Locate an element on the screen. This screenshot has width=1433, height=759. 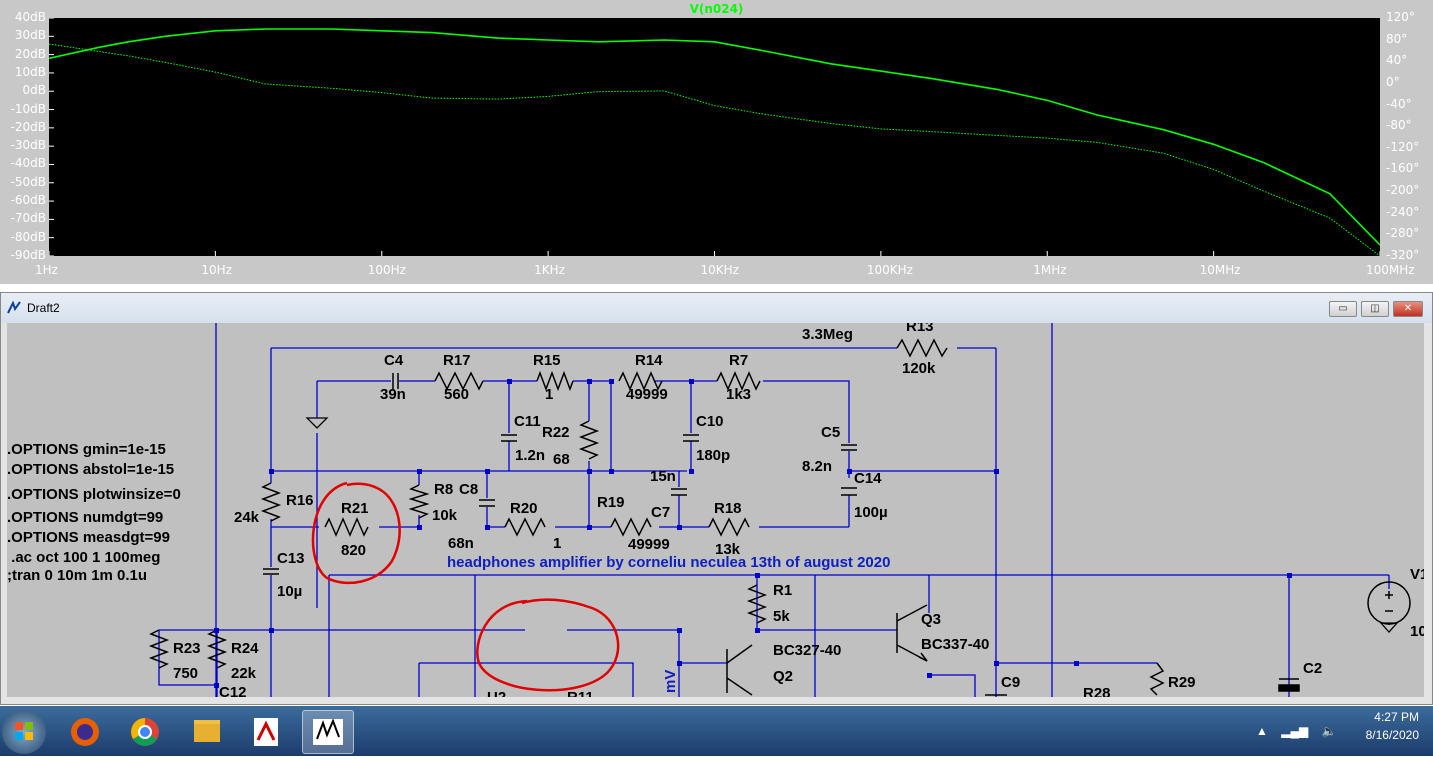
clock-date: 8/16/2020 is located at coordinates (1392, 735).